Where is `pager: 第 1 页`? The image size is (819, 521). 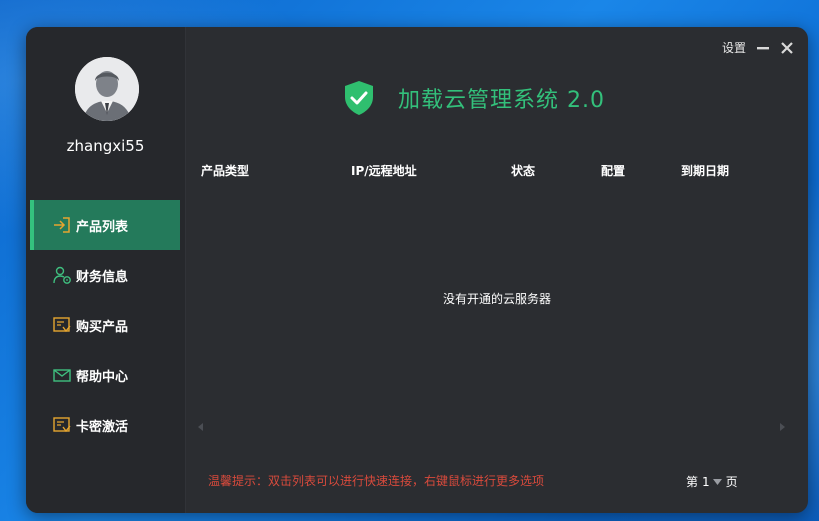
pager: 第 1 页 is located at coordinates (712, 481).